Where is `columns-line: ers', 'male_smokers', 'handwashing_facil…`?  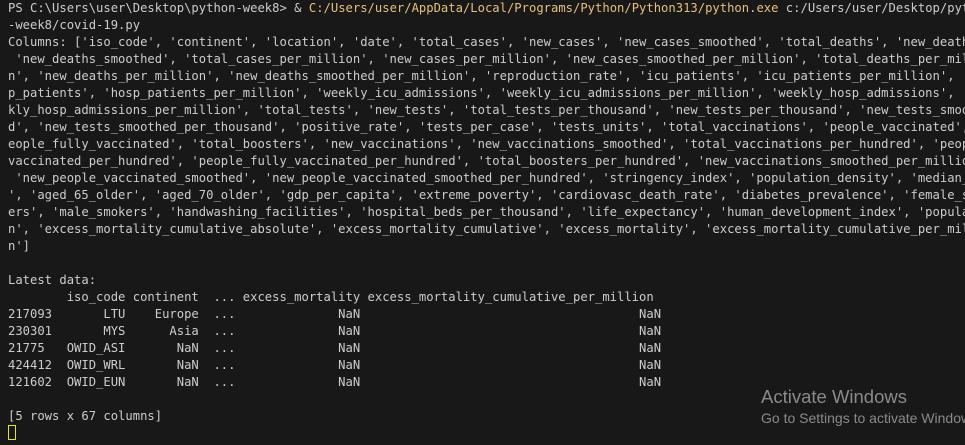
columns-line: ers', 'male_smokers', 'handwashing_facil… is located at coordinates (486, 212).